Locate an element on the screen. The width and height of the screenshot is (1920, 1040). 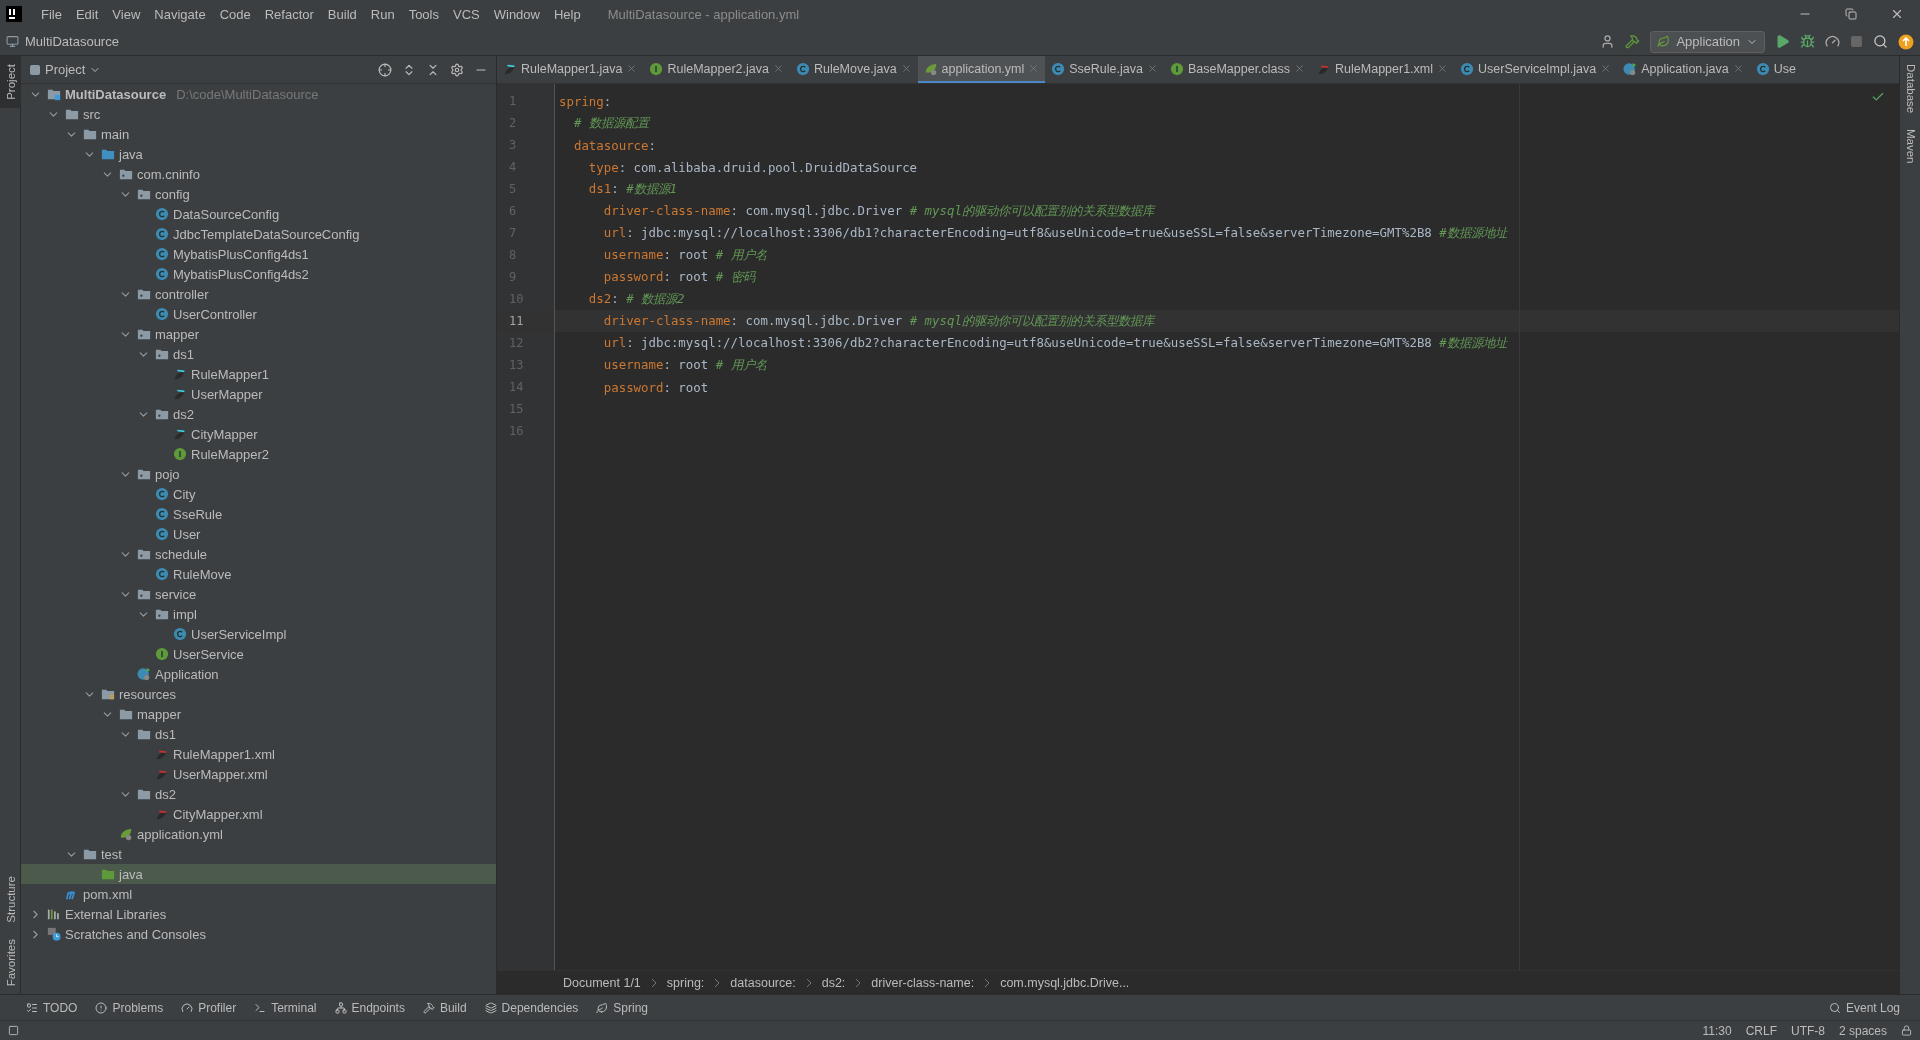
tree-row: User is located at coordinates (258, 534).